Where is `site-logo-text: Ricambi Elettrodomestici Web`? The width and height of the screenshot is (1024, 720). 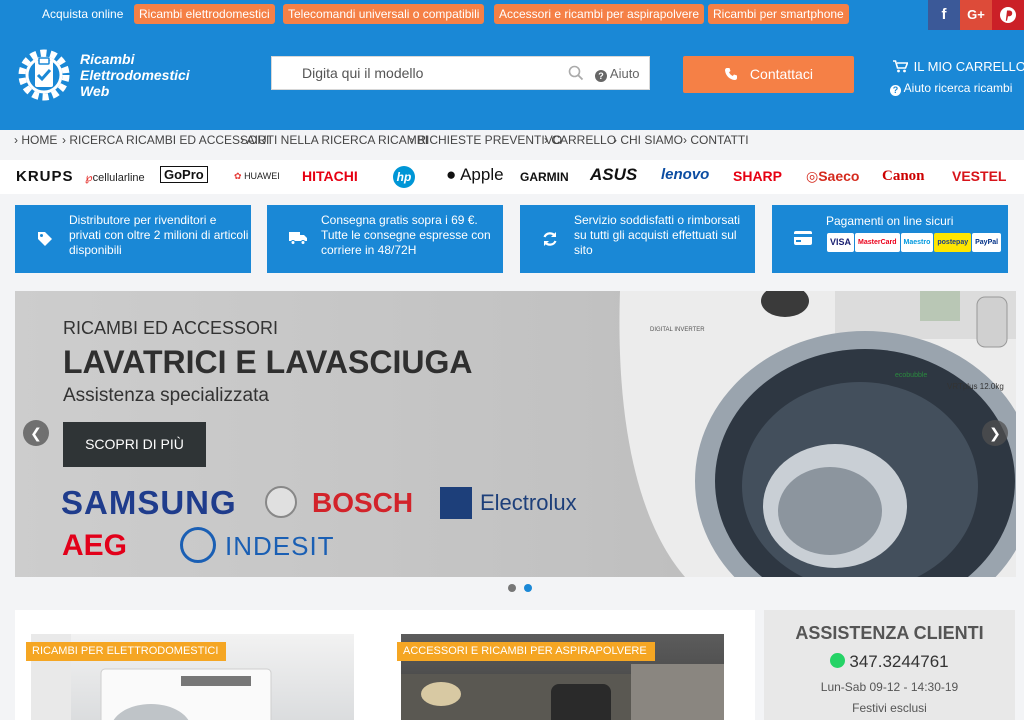
site-logo-text: Ricambi Elettrodomestici Web is located at coordinates (145, 75).